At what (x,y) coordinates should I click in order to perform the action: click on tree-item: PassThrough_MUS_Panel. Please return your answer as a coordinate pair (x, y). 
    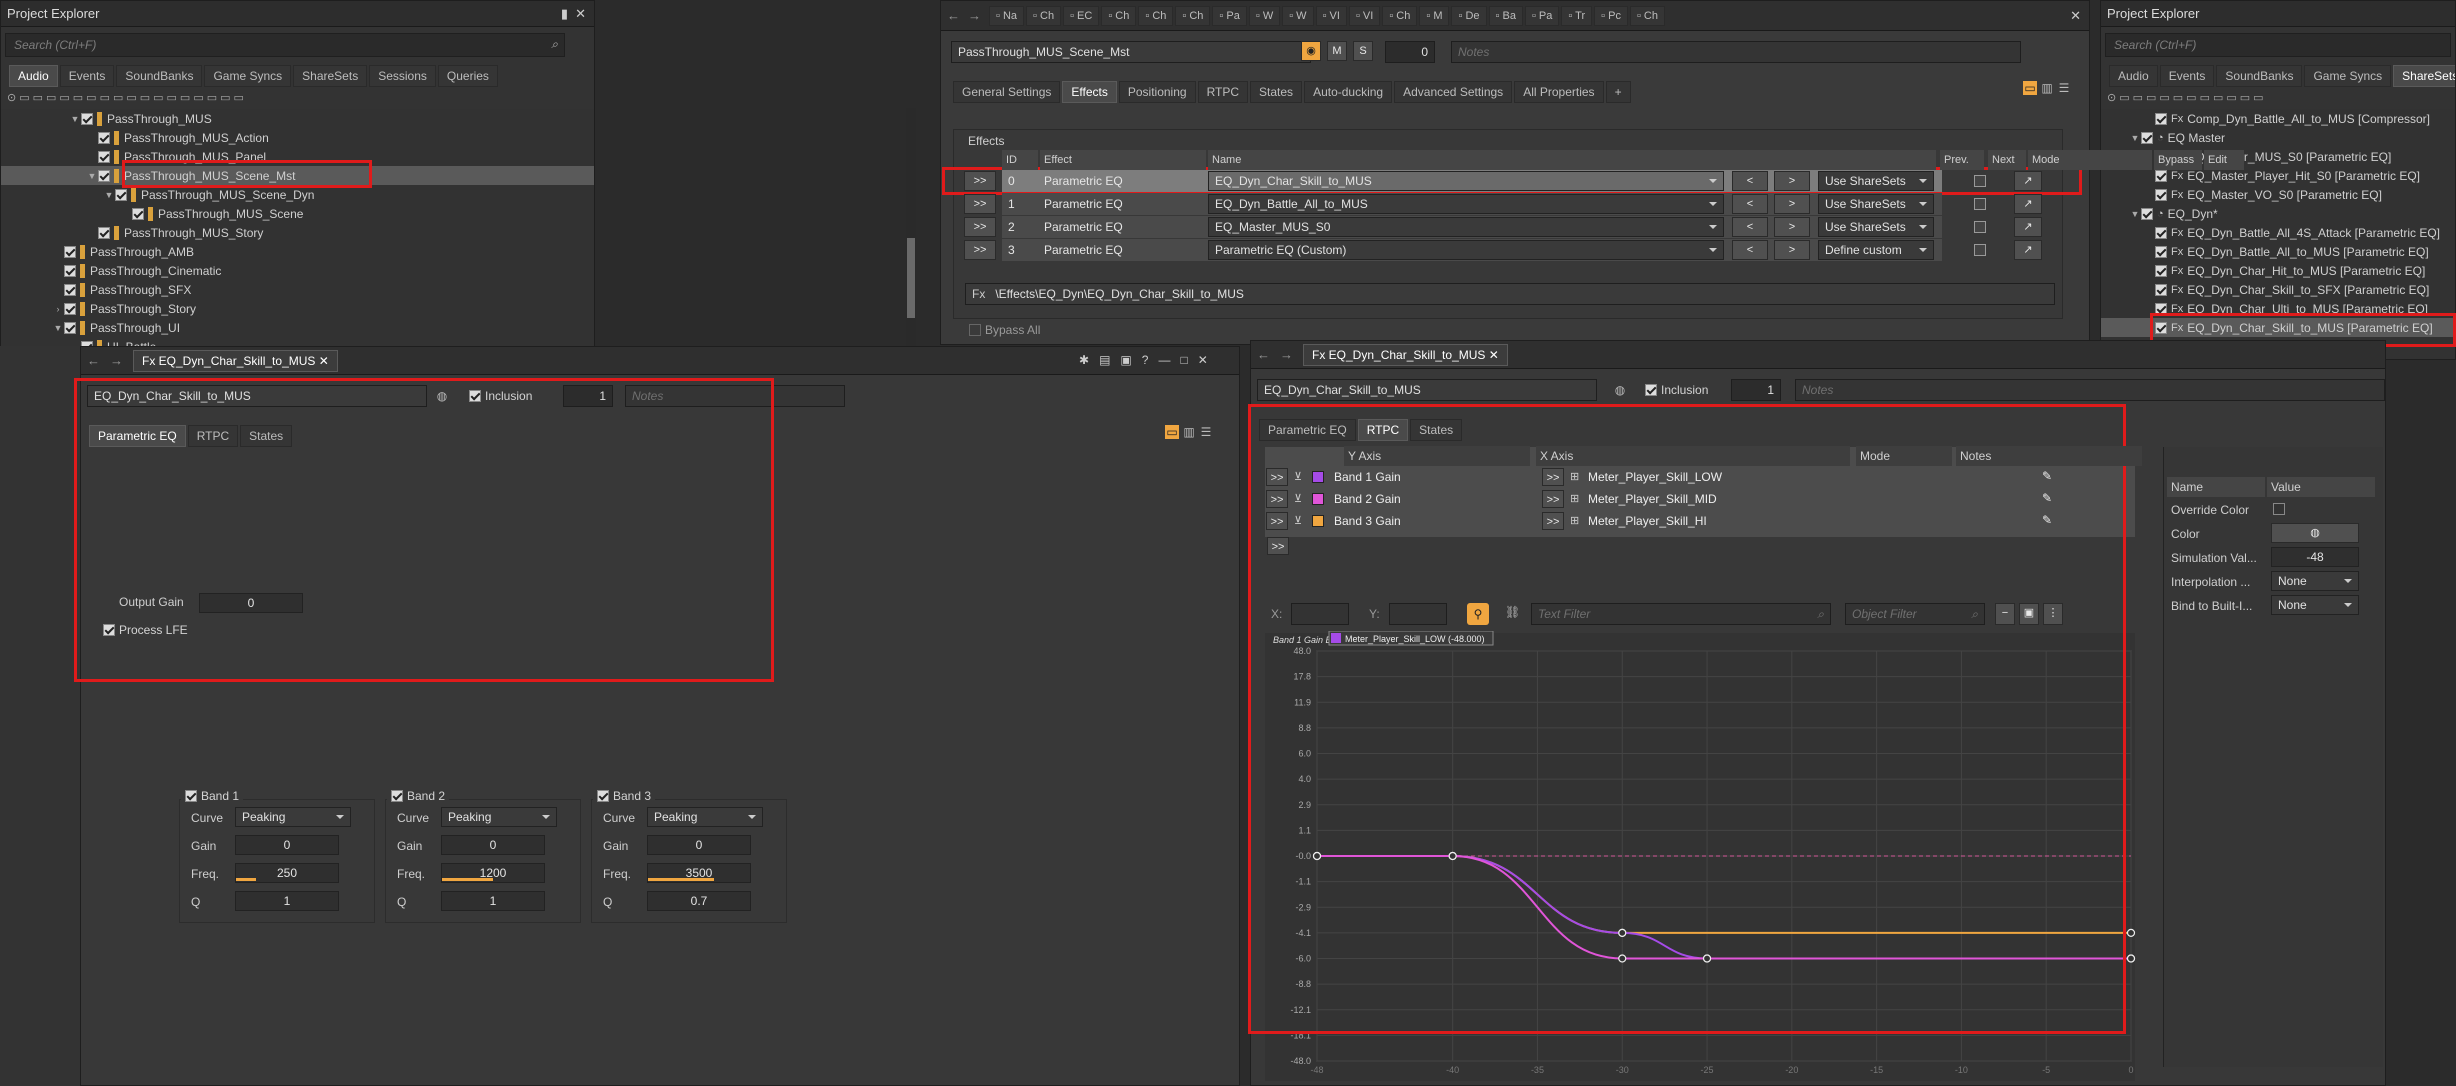
    Looking at the image, I should click on (297, 156).